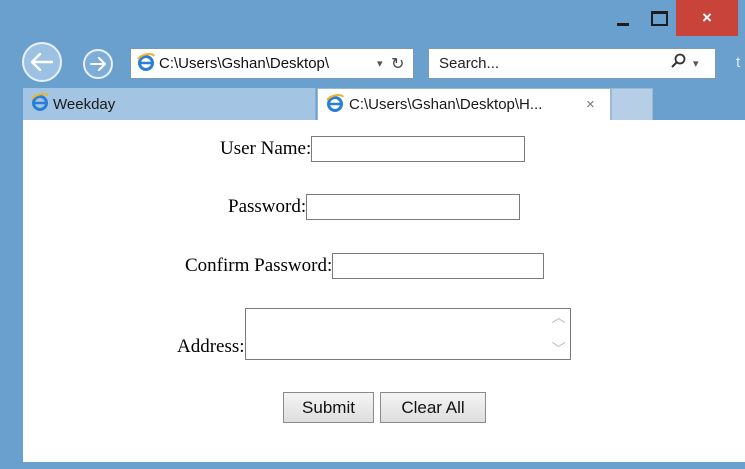 Image resolution: width=745 pixels, height=469 pixels. I want to click on address-dropdown-icon: ▾, so click(384, 63).